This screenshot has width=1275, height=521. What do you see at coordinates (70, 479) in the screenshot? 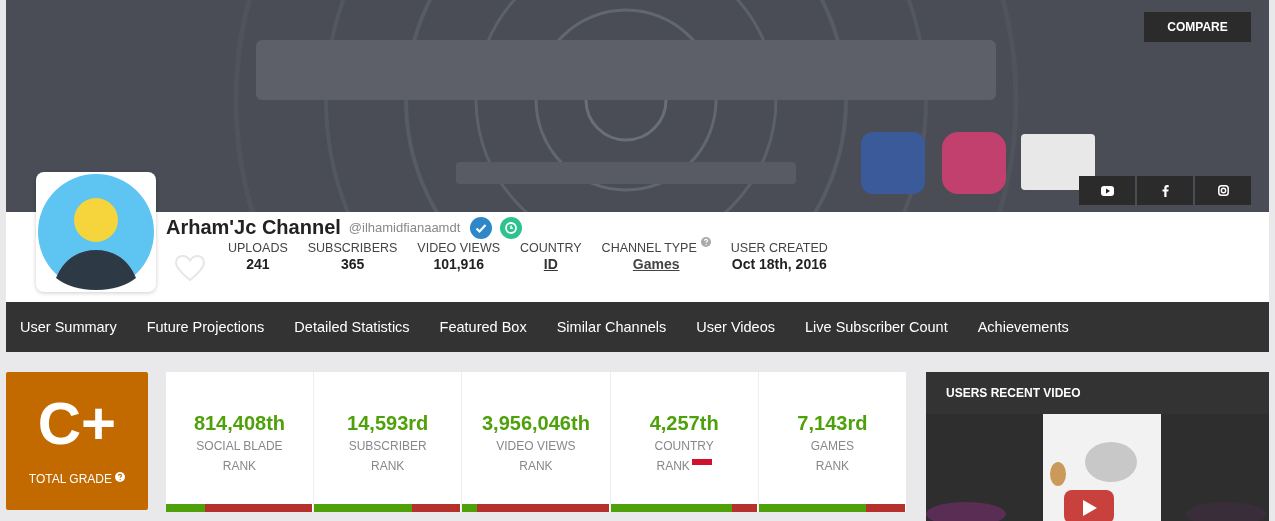
I see `grade-label: TOTAL GRADE` at bounding box center [70, 479].